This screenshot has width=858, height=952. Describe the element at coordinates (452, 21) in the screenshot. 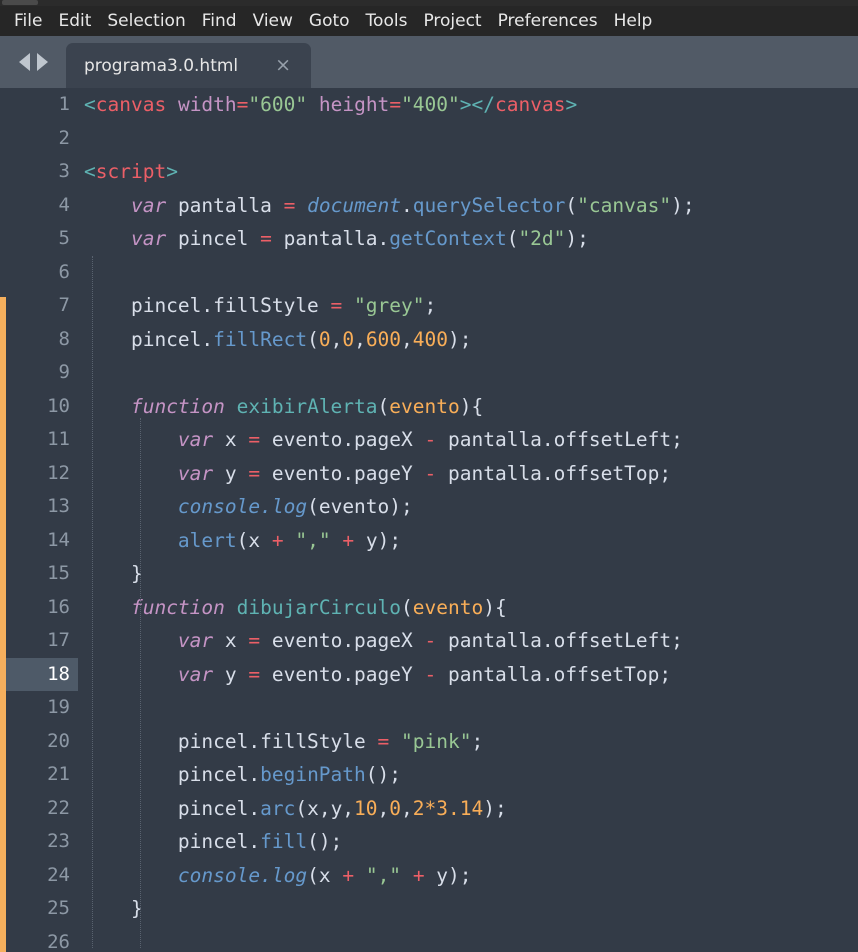

I see `menu-item-project: Project` at that location.